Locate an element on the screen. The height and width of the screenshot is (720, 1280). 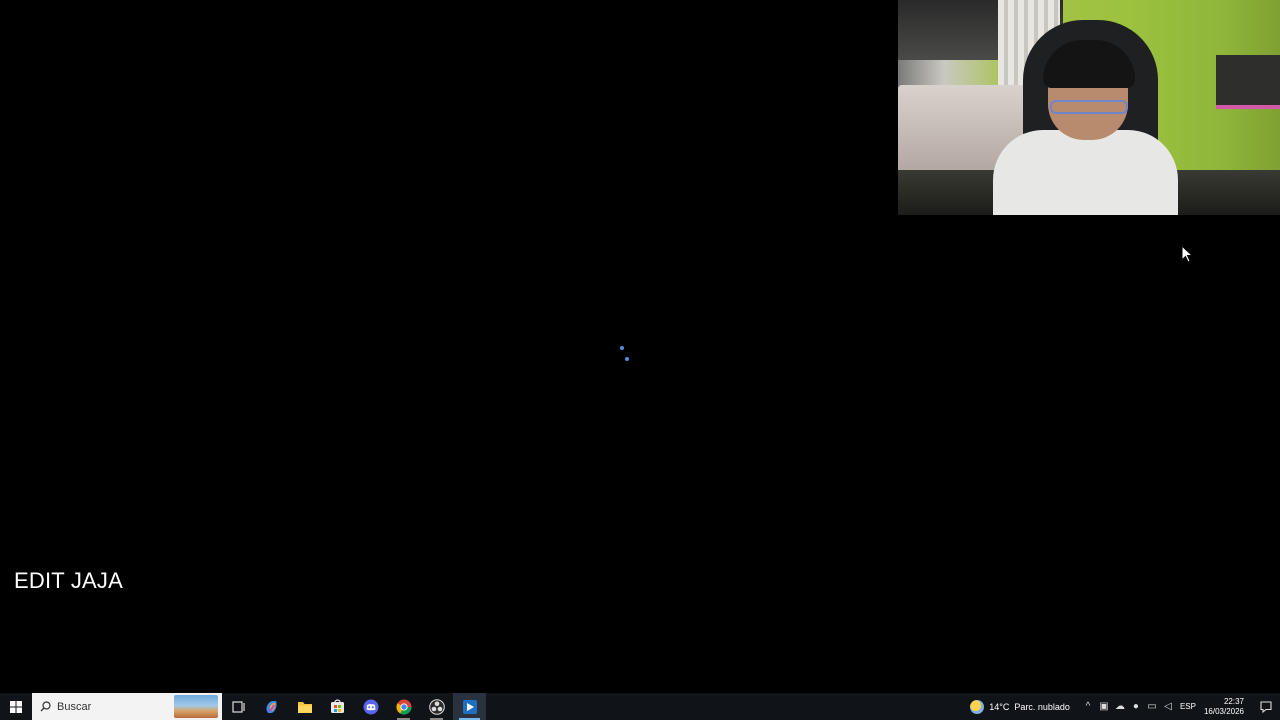
file-explorer-icon is located at coordinates (304, 707).